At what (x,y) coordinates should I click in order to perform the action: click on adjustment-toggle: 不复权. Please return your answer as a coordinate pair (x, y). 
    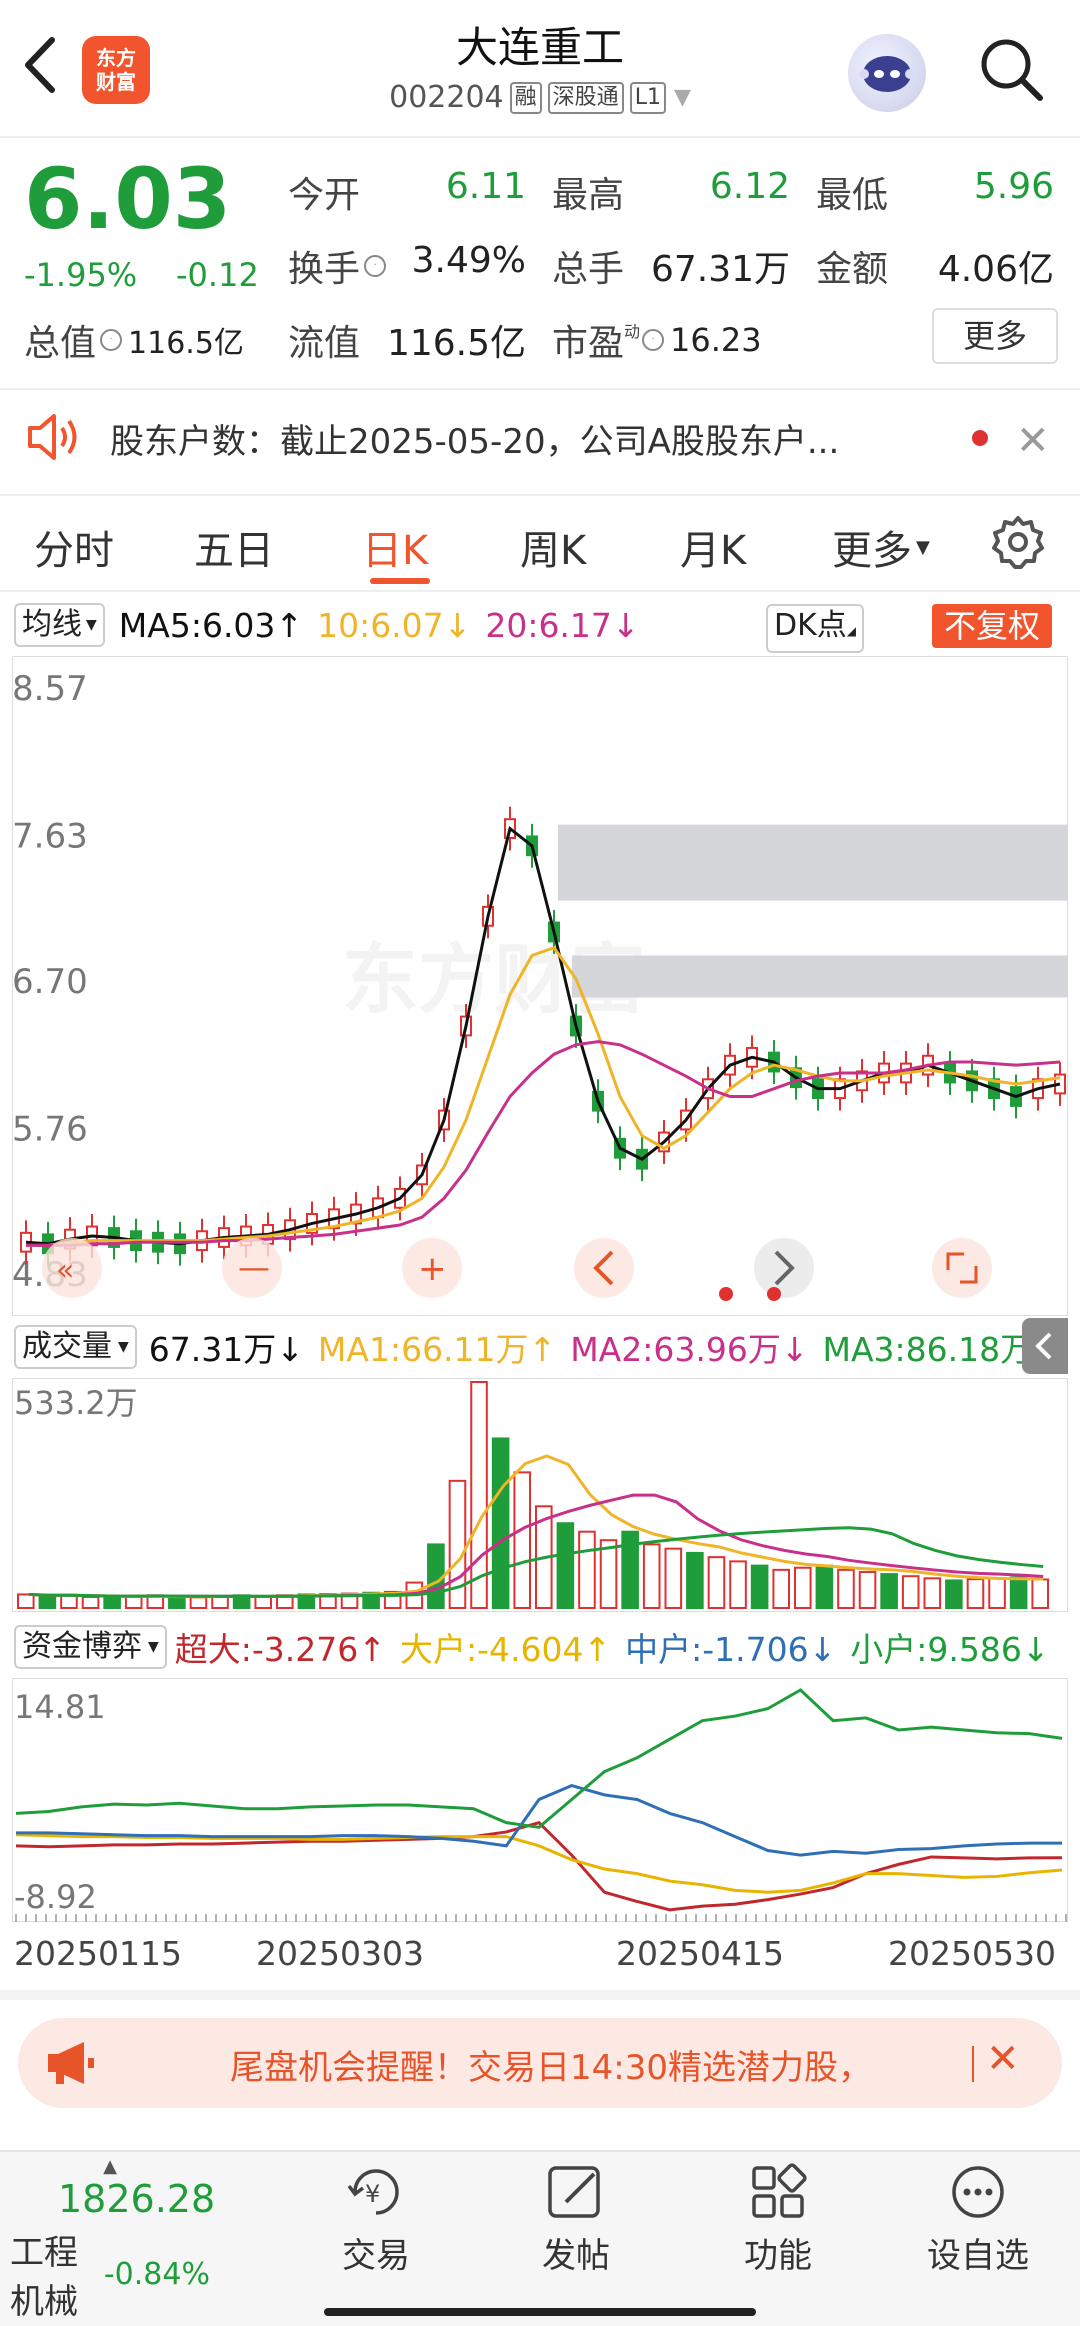
    Looking at the image, I should click on (992, 626).